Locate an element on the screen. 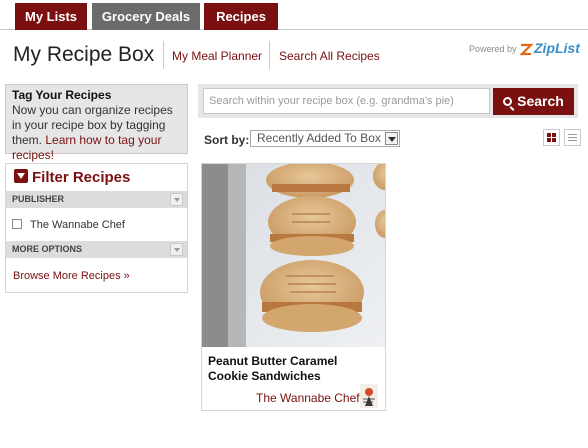 The height and width of the screenshot is (448, 588). grid-view-button is located at coordinates (551, 137).